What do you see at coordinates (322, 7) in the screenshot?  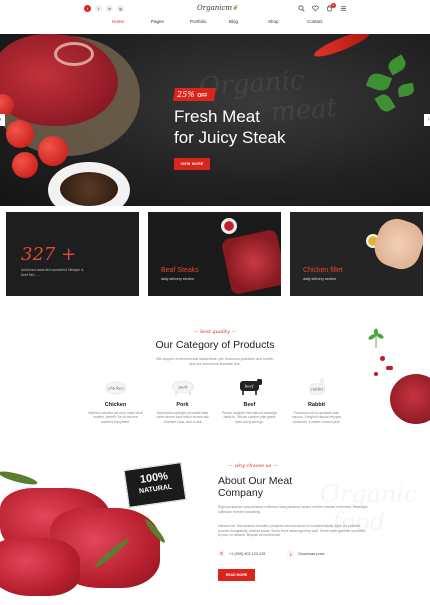 I see `header-actions: 0` at bounding box center [322, 7].